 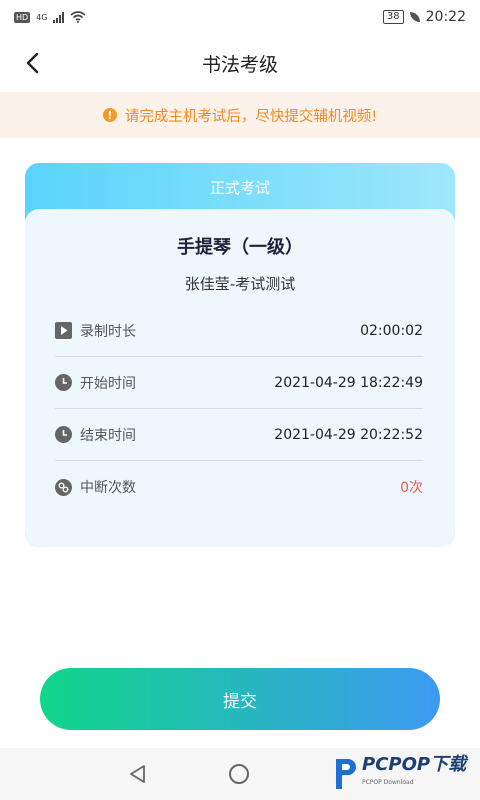 I want to click on power-saving-icon, so click(x=414, y=17).